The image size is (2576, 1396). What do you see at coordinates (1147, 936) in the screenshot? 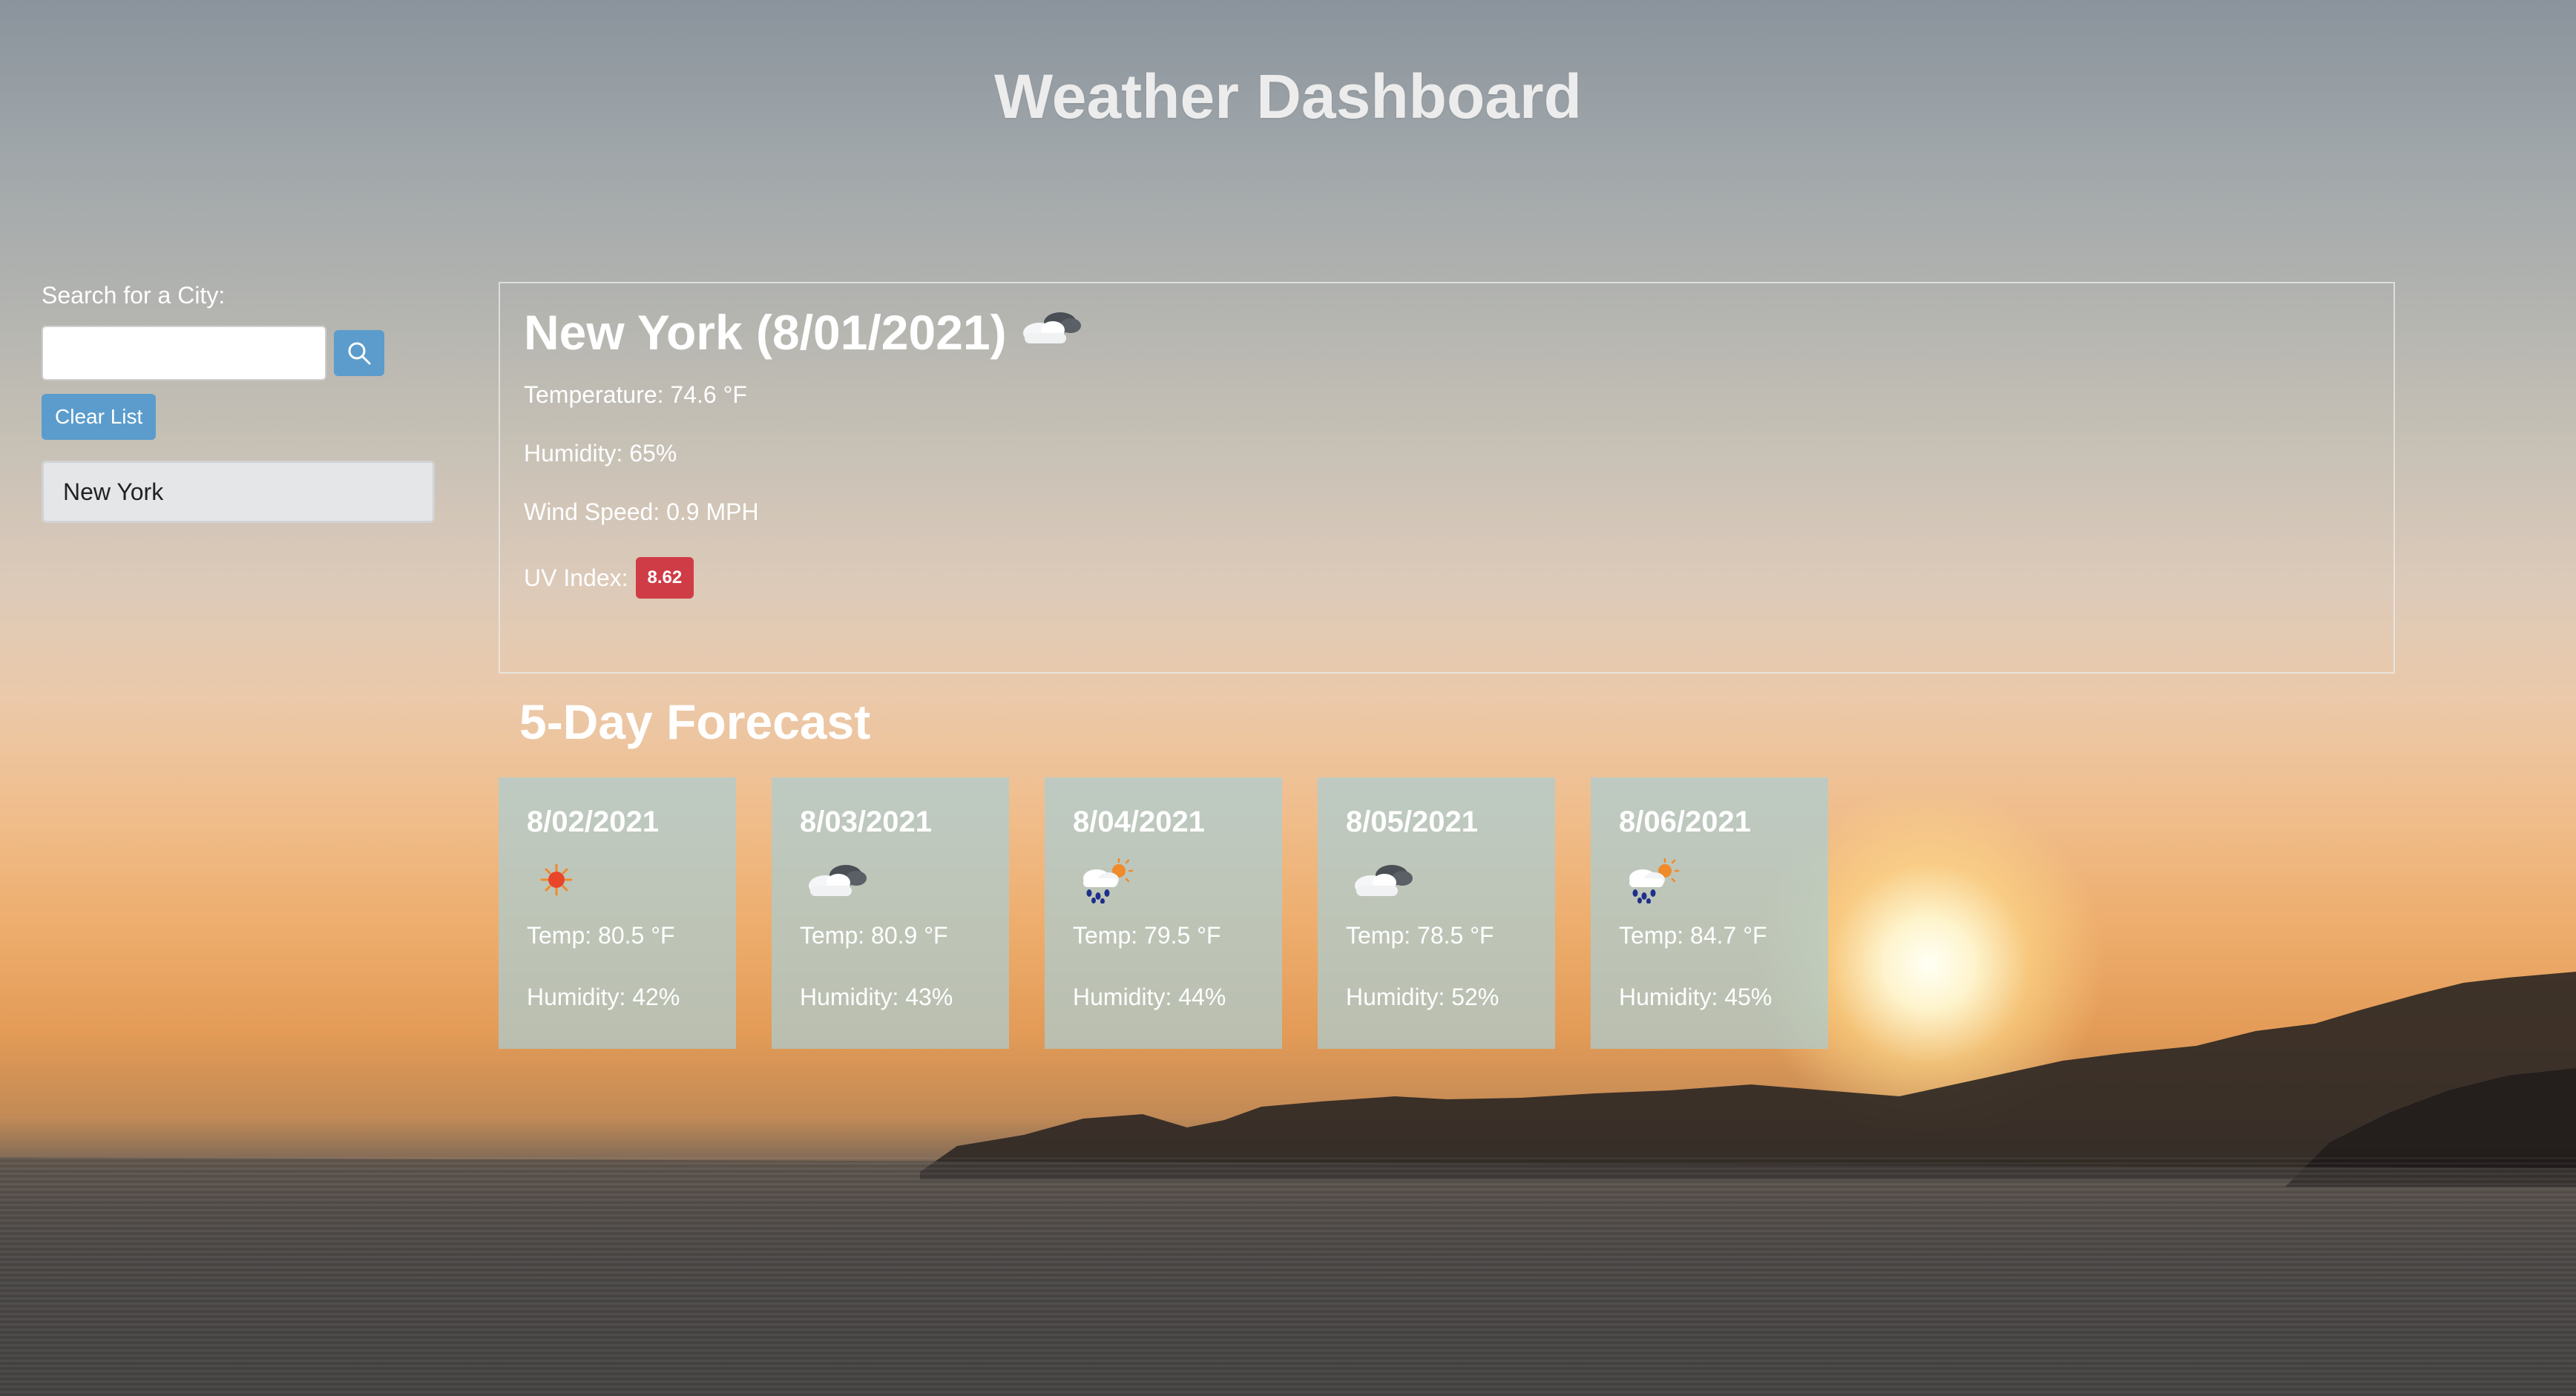
I see `forecast-temp: Temp: 79.5 °F` at bounding box center [1147, 936].